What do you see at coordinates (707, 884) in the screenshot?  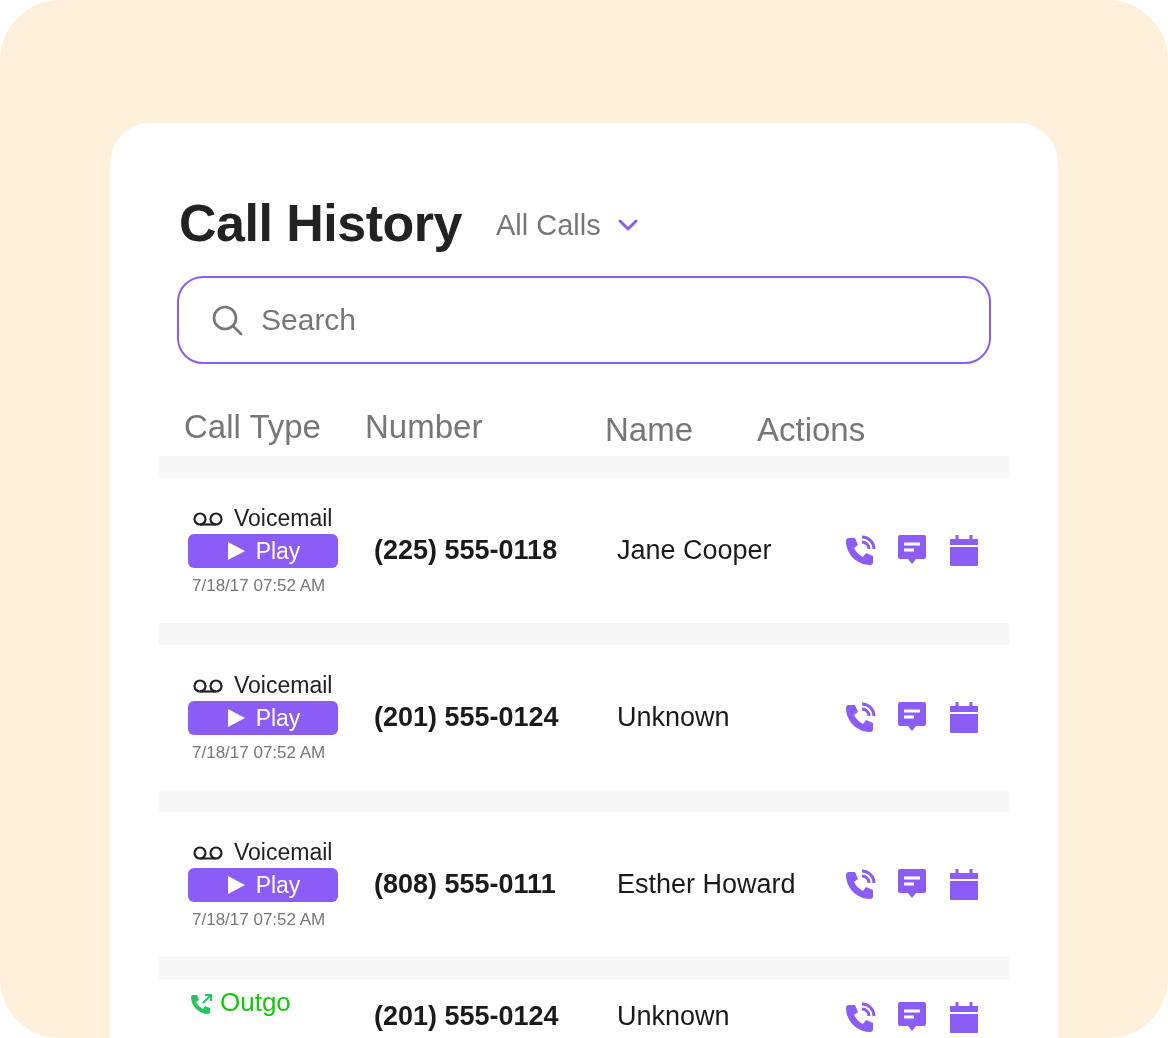 I see `contact-name: Esther Howard` at bounding box center [707, 884].